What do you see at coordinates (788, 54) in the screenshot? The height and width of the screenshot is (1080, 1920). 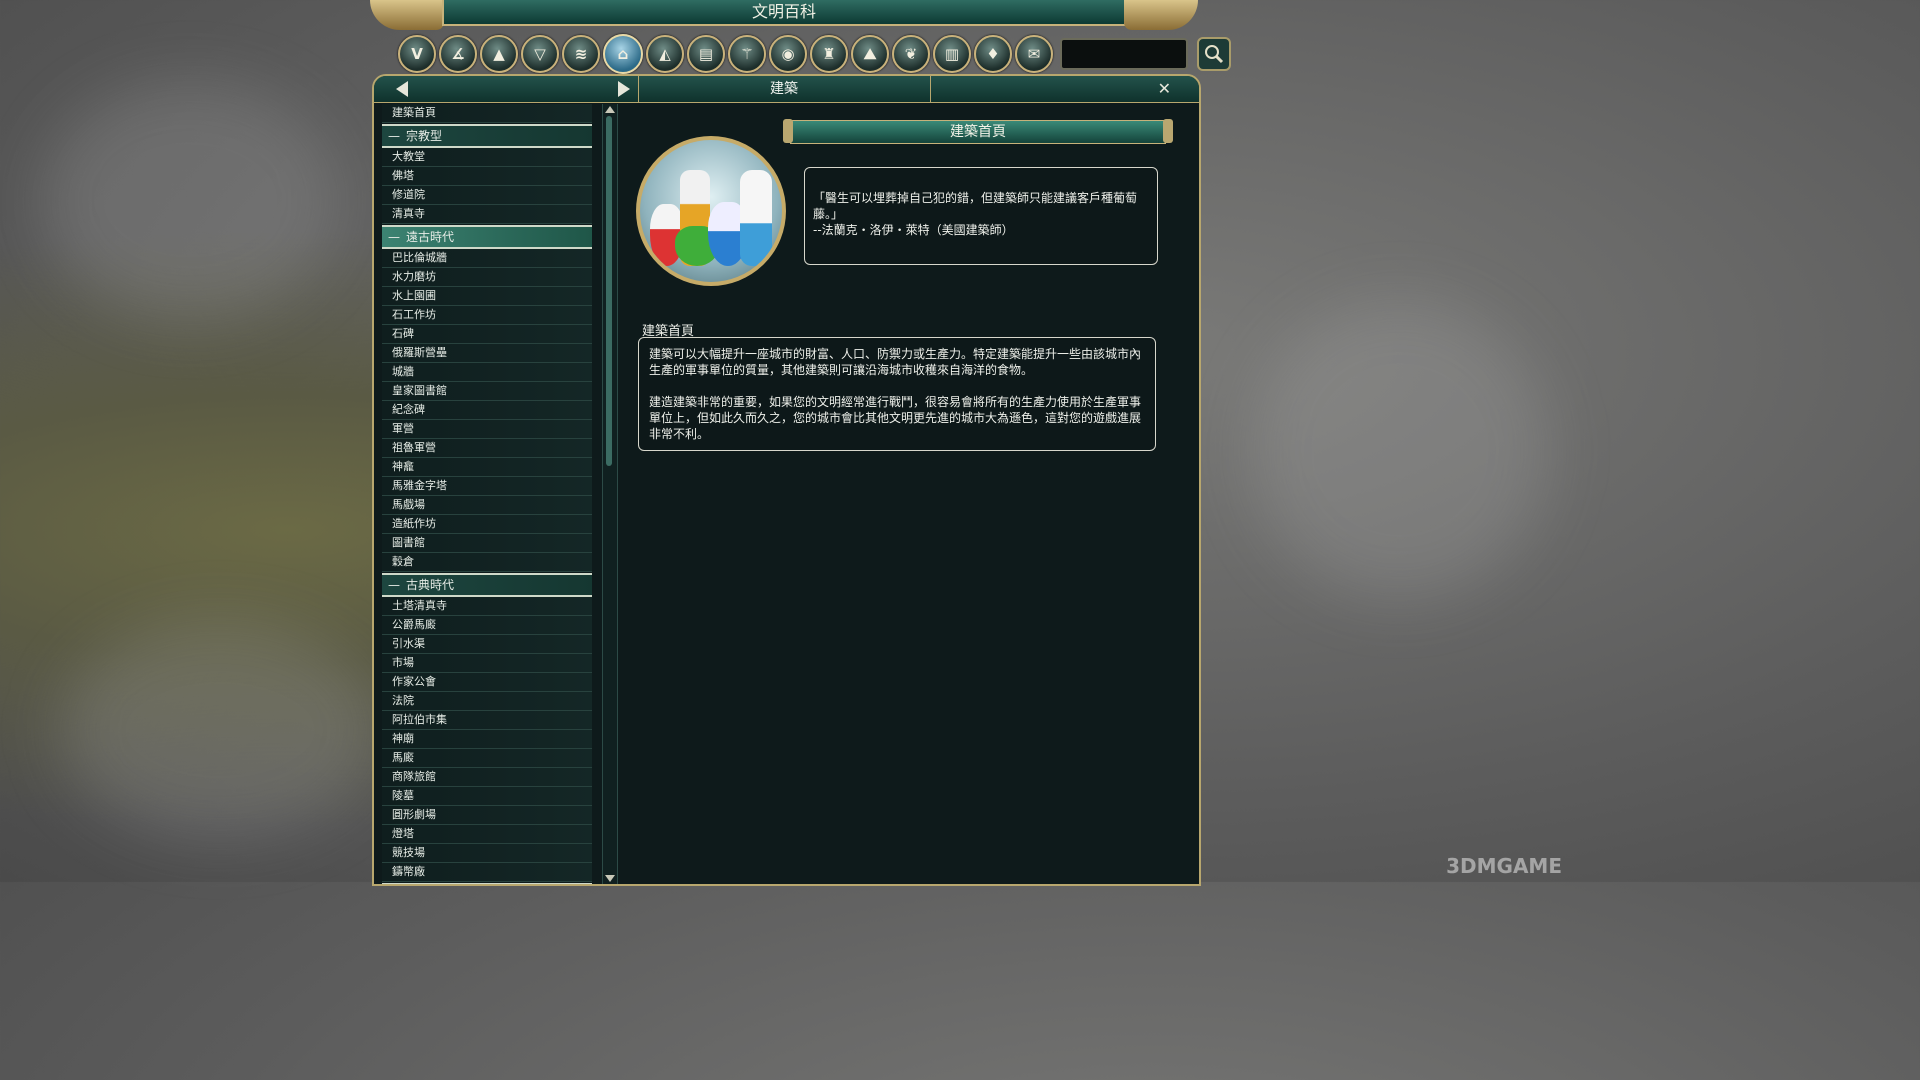 I see `civ-icon: ◉` at bounding box center [788, 54].